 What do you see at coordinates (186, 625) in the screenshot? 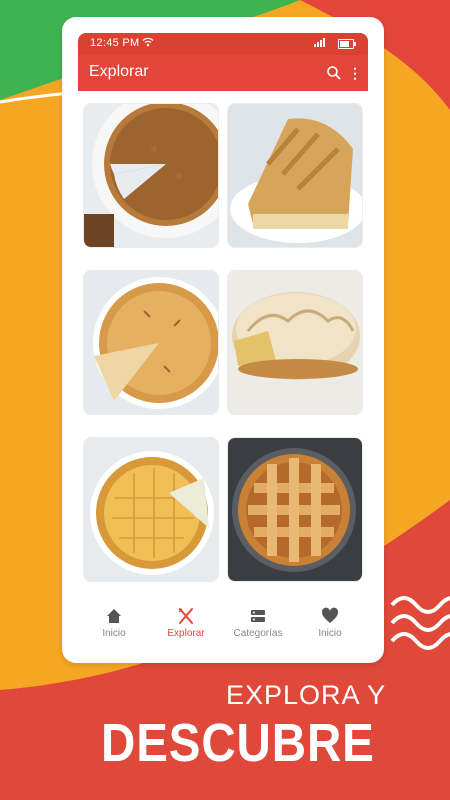
I see `nav-item-explore: Explorar` at bounding box center [186, 625].